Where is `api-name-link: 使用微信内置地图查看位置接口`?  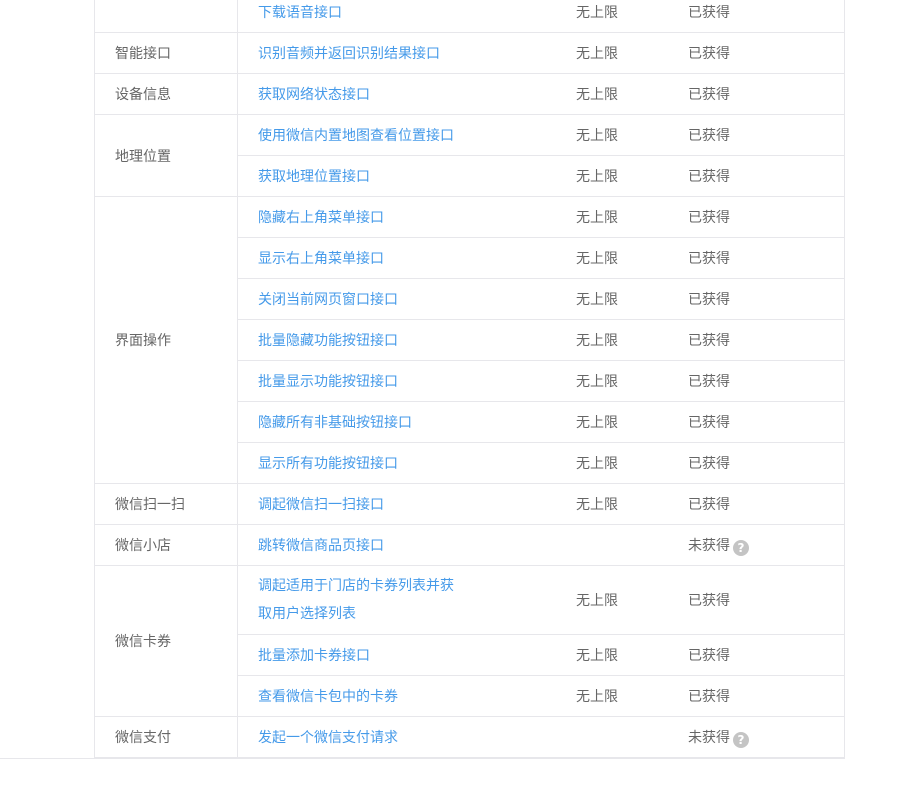
api-name-link: 使用微信内置地图查看位置接口 is located at coordinates (360, 135).